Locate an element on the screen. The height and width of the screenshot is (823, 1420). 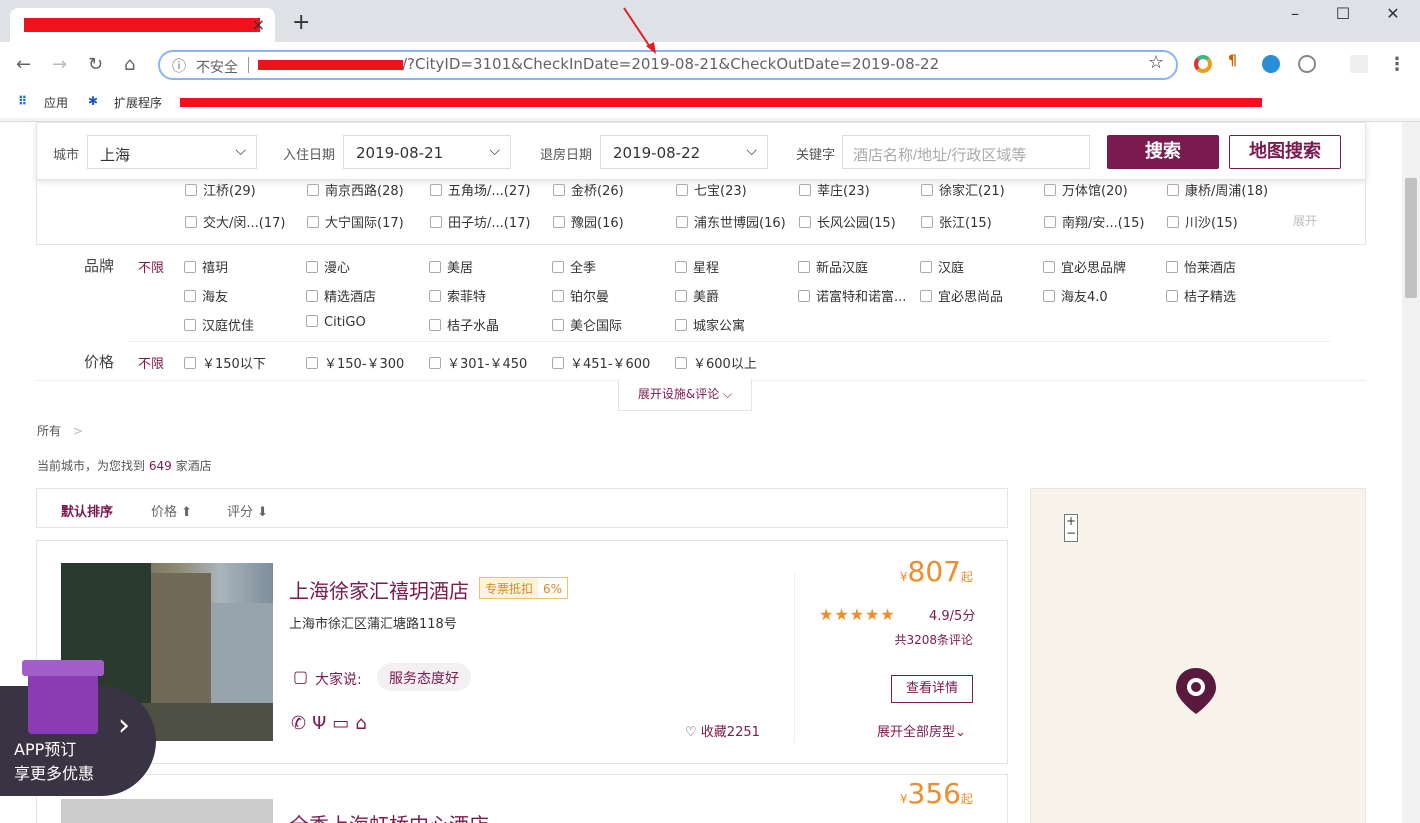
brand-checkbox: 海友4.0 is located at coordinates (1075, 295).